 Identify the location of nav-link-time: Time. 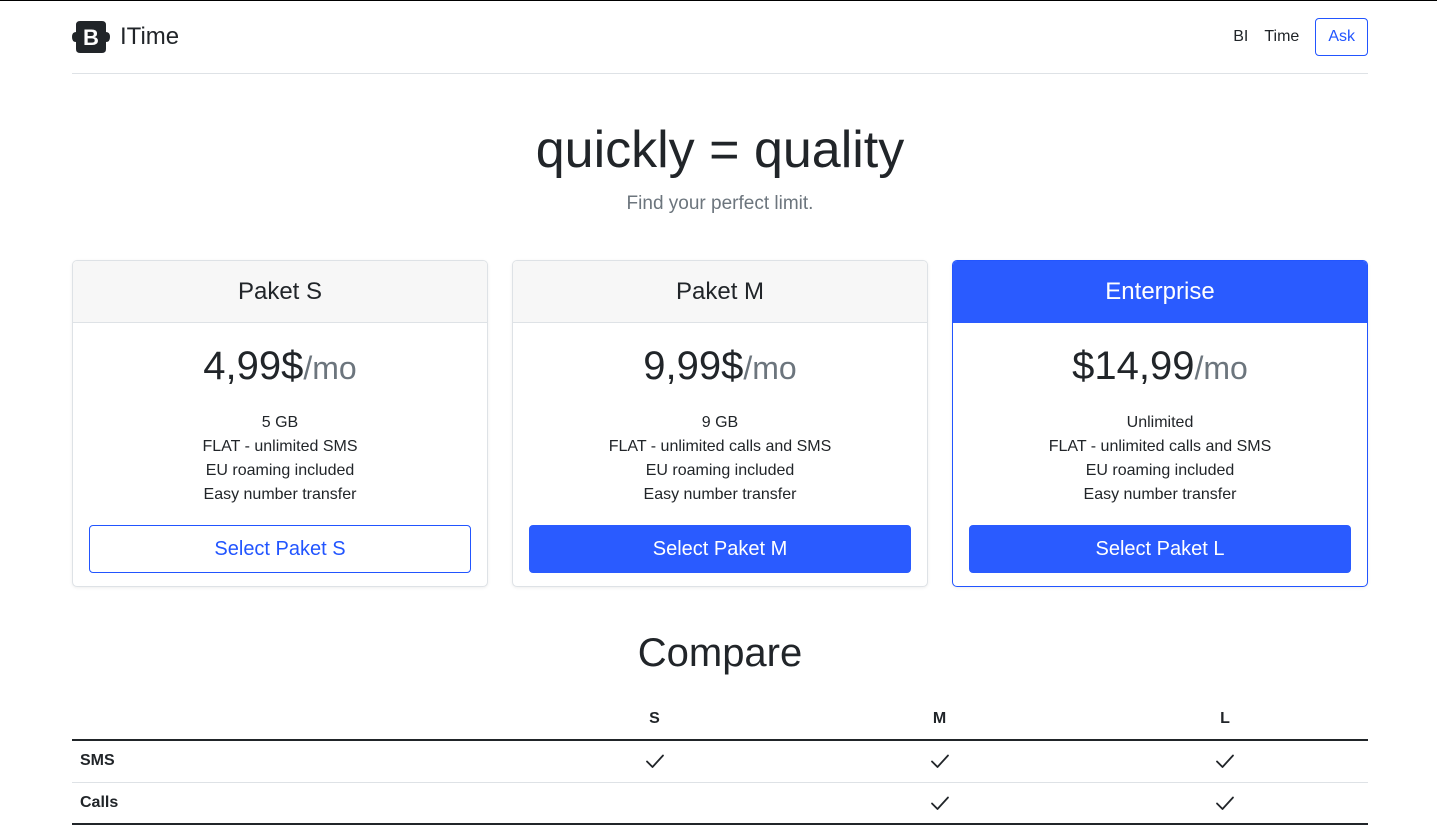
(1281, 37).